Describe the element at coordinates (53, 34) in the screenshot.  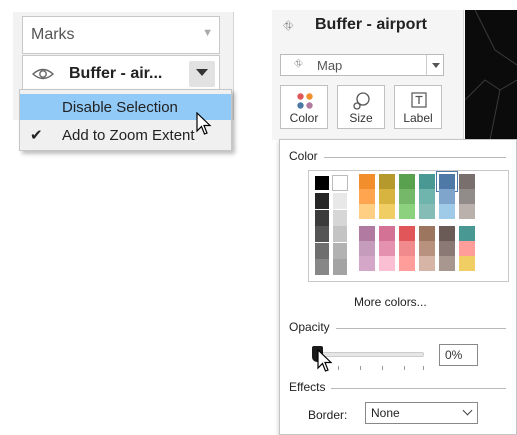
I see `marks-label: Marks` at that location.